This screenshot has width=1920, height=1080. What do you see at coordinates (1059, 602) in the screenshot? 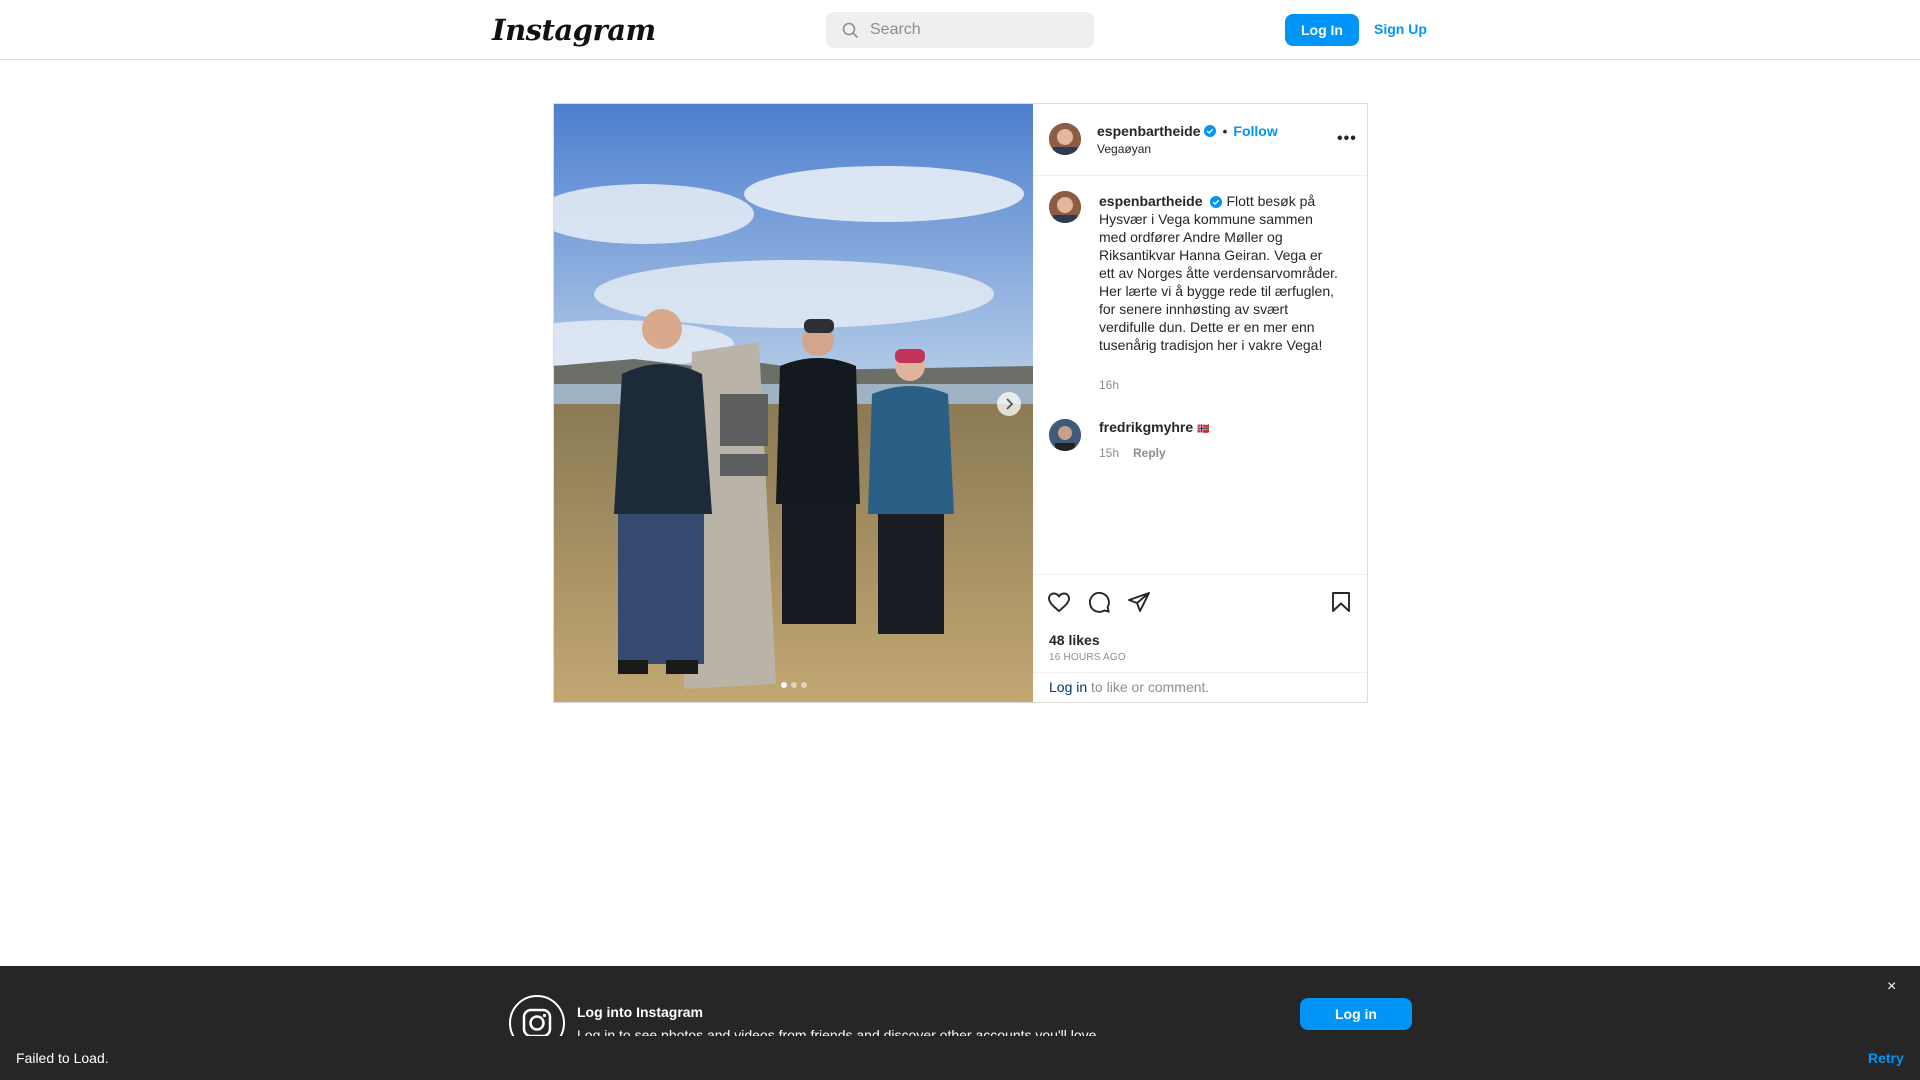
I see `heart-icon` at bounding box center [1059, 602].